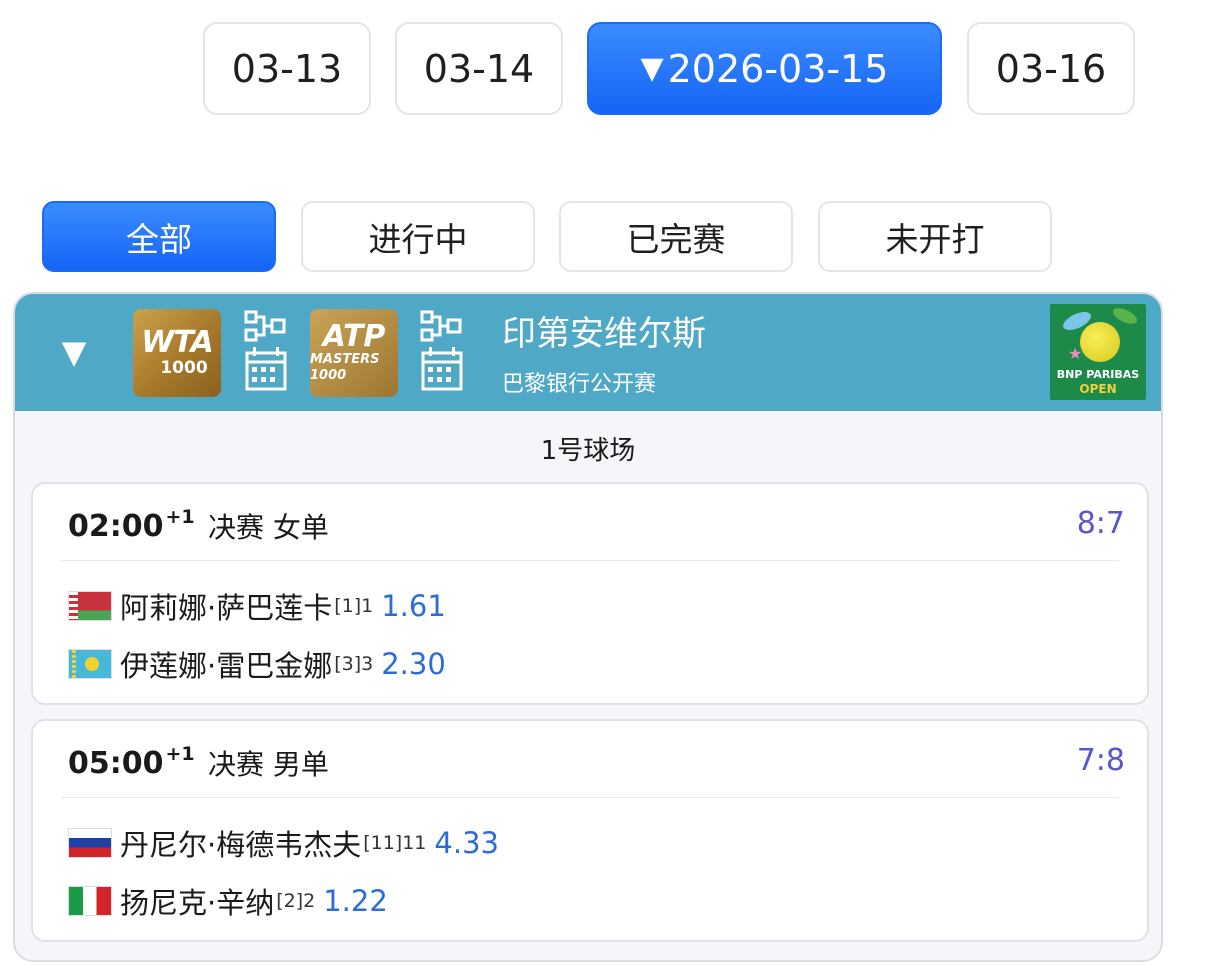  Describe the element at coordinates (418, 239) in the screenshot. I see `filter-label: 进行中` at that location.